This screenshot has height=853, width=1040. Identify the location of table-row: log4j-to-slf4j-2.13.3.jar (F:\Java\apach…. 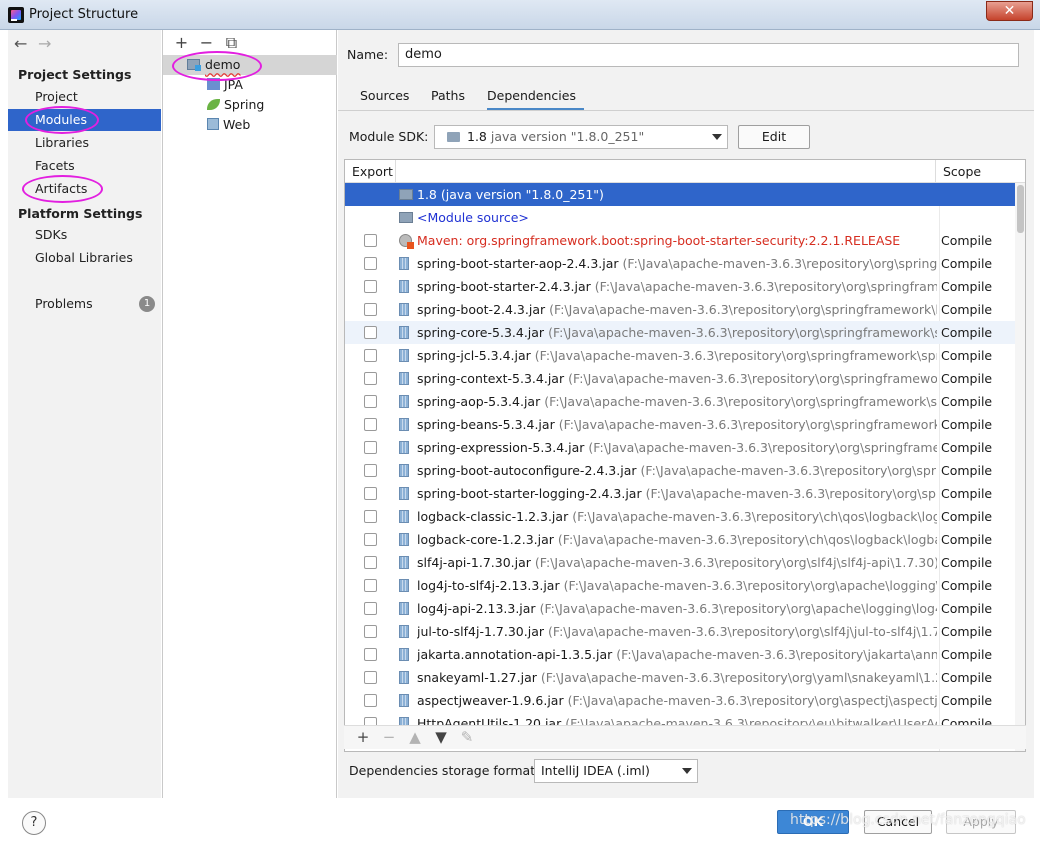
(680, 585).